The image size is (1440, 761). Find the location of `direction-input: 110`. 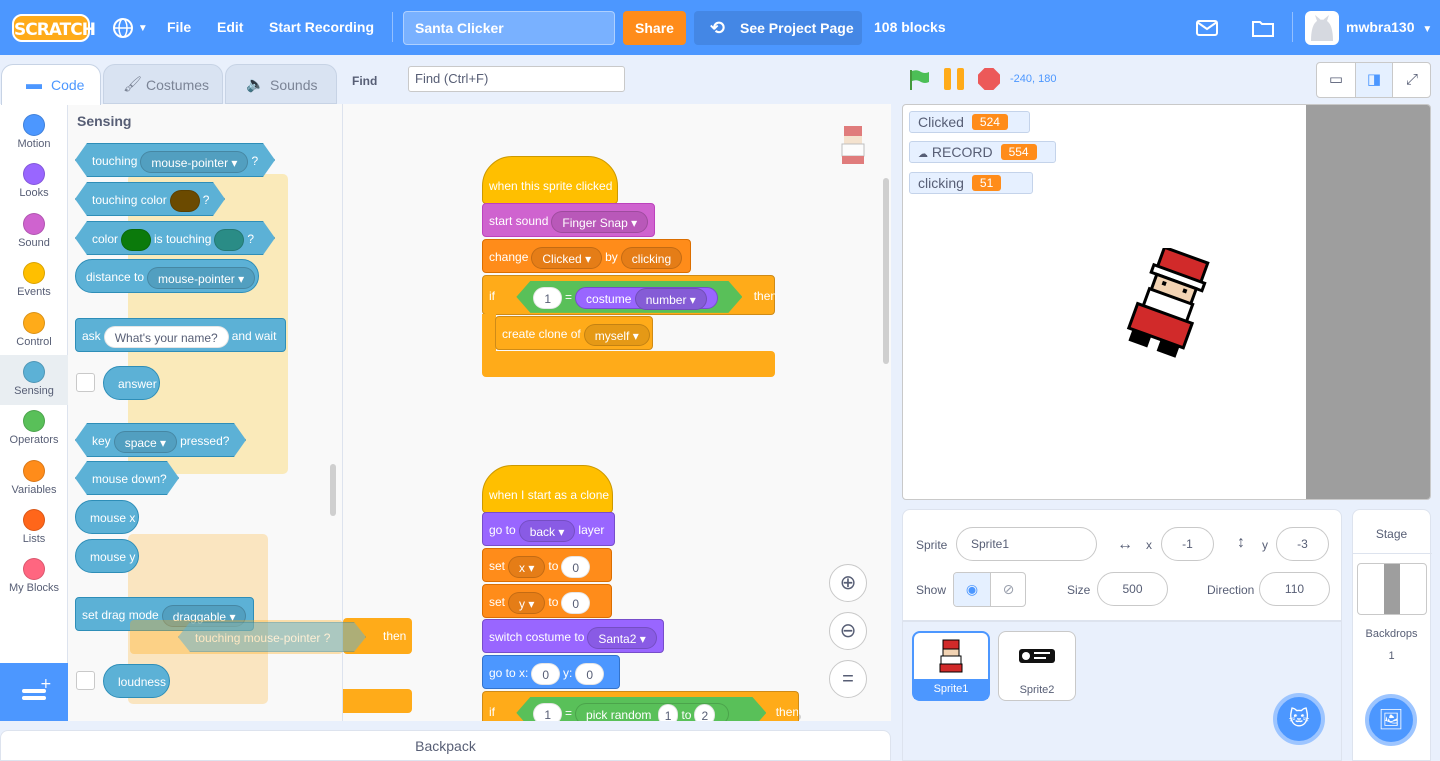

direction-input: 110 is located at coordinates (1294, 589).